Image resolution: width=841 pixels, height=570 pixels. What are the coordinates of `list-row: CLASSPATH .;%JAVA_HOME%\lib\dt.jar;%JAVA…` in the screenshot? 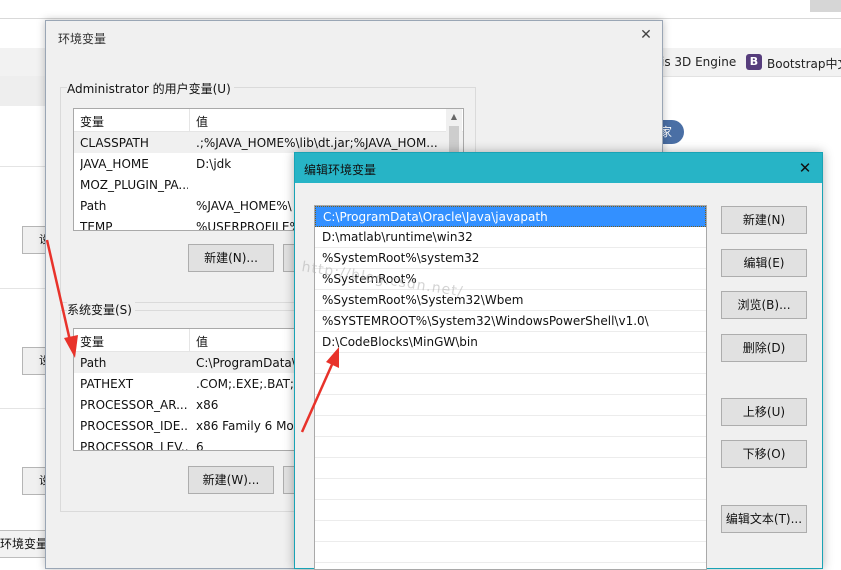 It's located at (268, 142).